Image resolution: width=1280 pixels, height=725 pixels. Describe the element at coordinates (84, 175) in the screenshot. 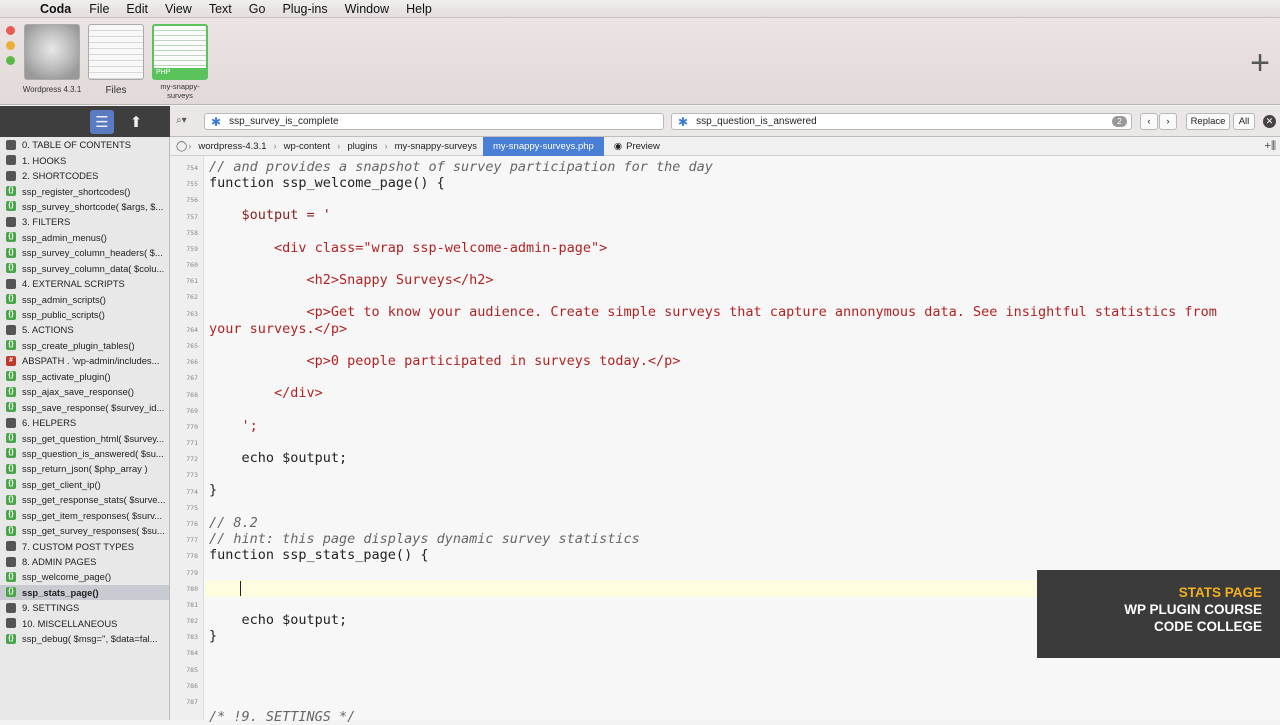

I see `sidebar-item: 2. SHORTCODES` at that location.